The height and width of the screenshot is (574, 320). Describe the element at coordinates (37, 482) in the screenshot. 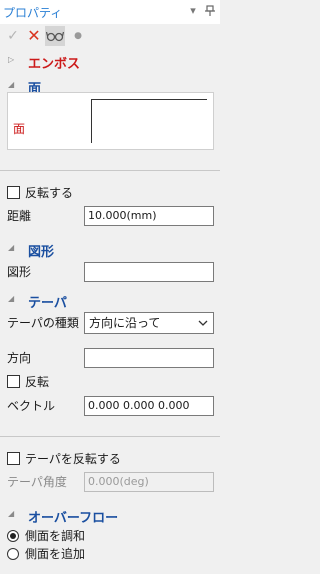

I see `taper-angle-label: テーパ角度` at that location.